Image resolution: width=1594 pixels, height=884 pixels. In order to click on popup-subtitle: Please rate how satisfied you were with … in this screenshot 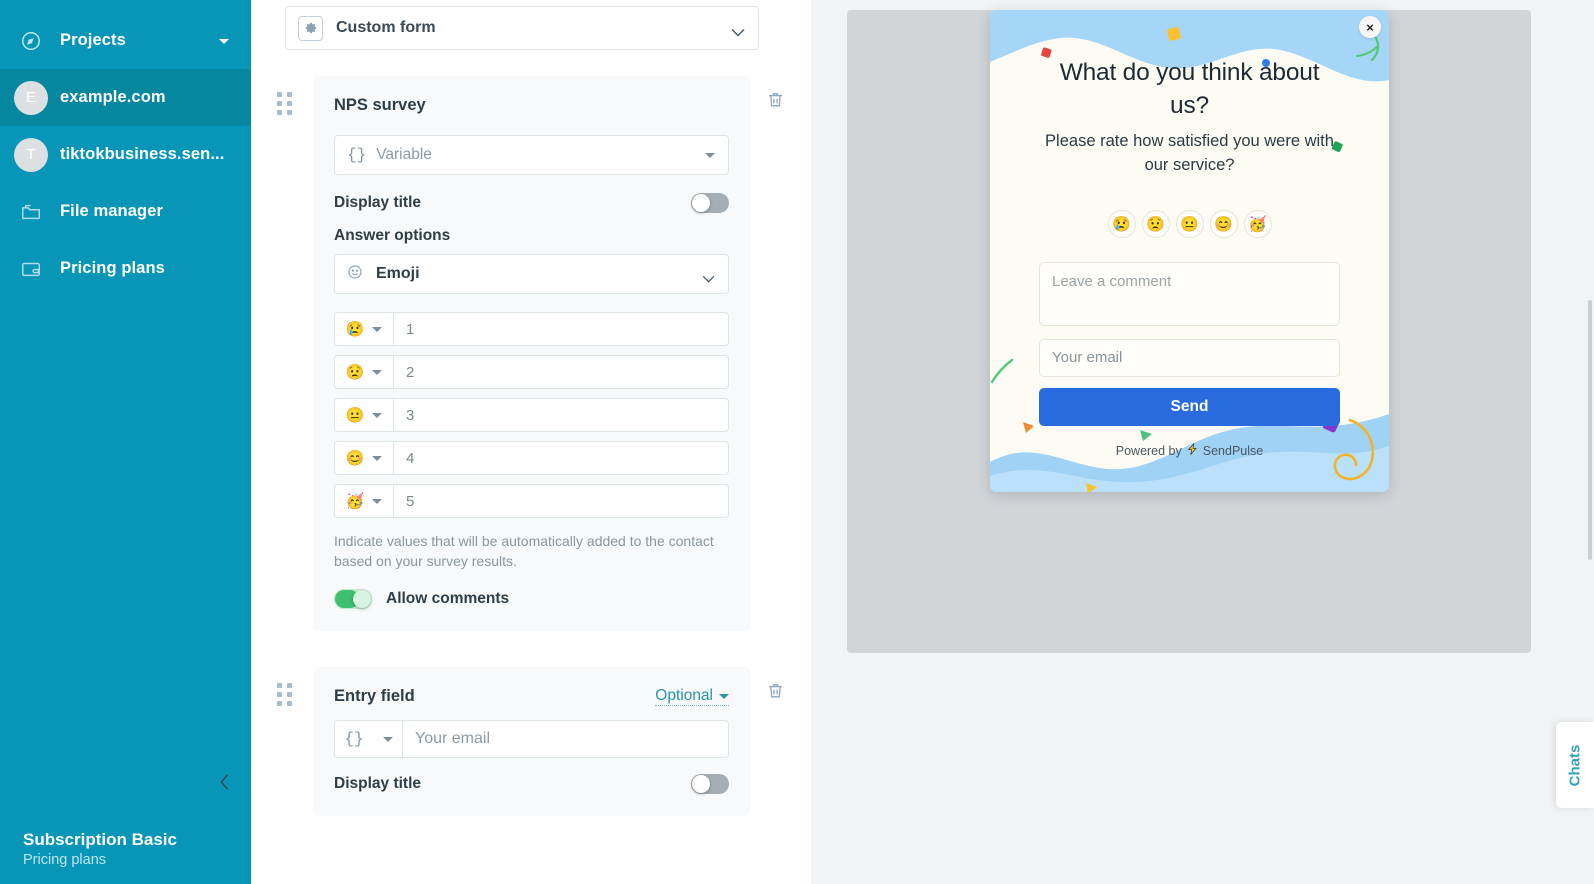, I will do `click(1189, 153)`.